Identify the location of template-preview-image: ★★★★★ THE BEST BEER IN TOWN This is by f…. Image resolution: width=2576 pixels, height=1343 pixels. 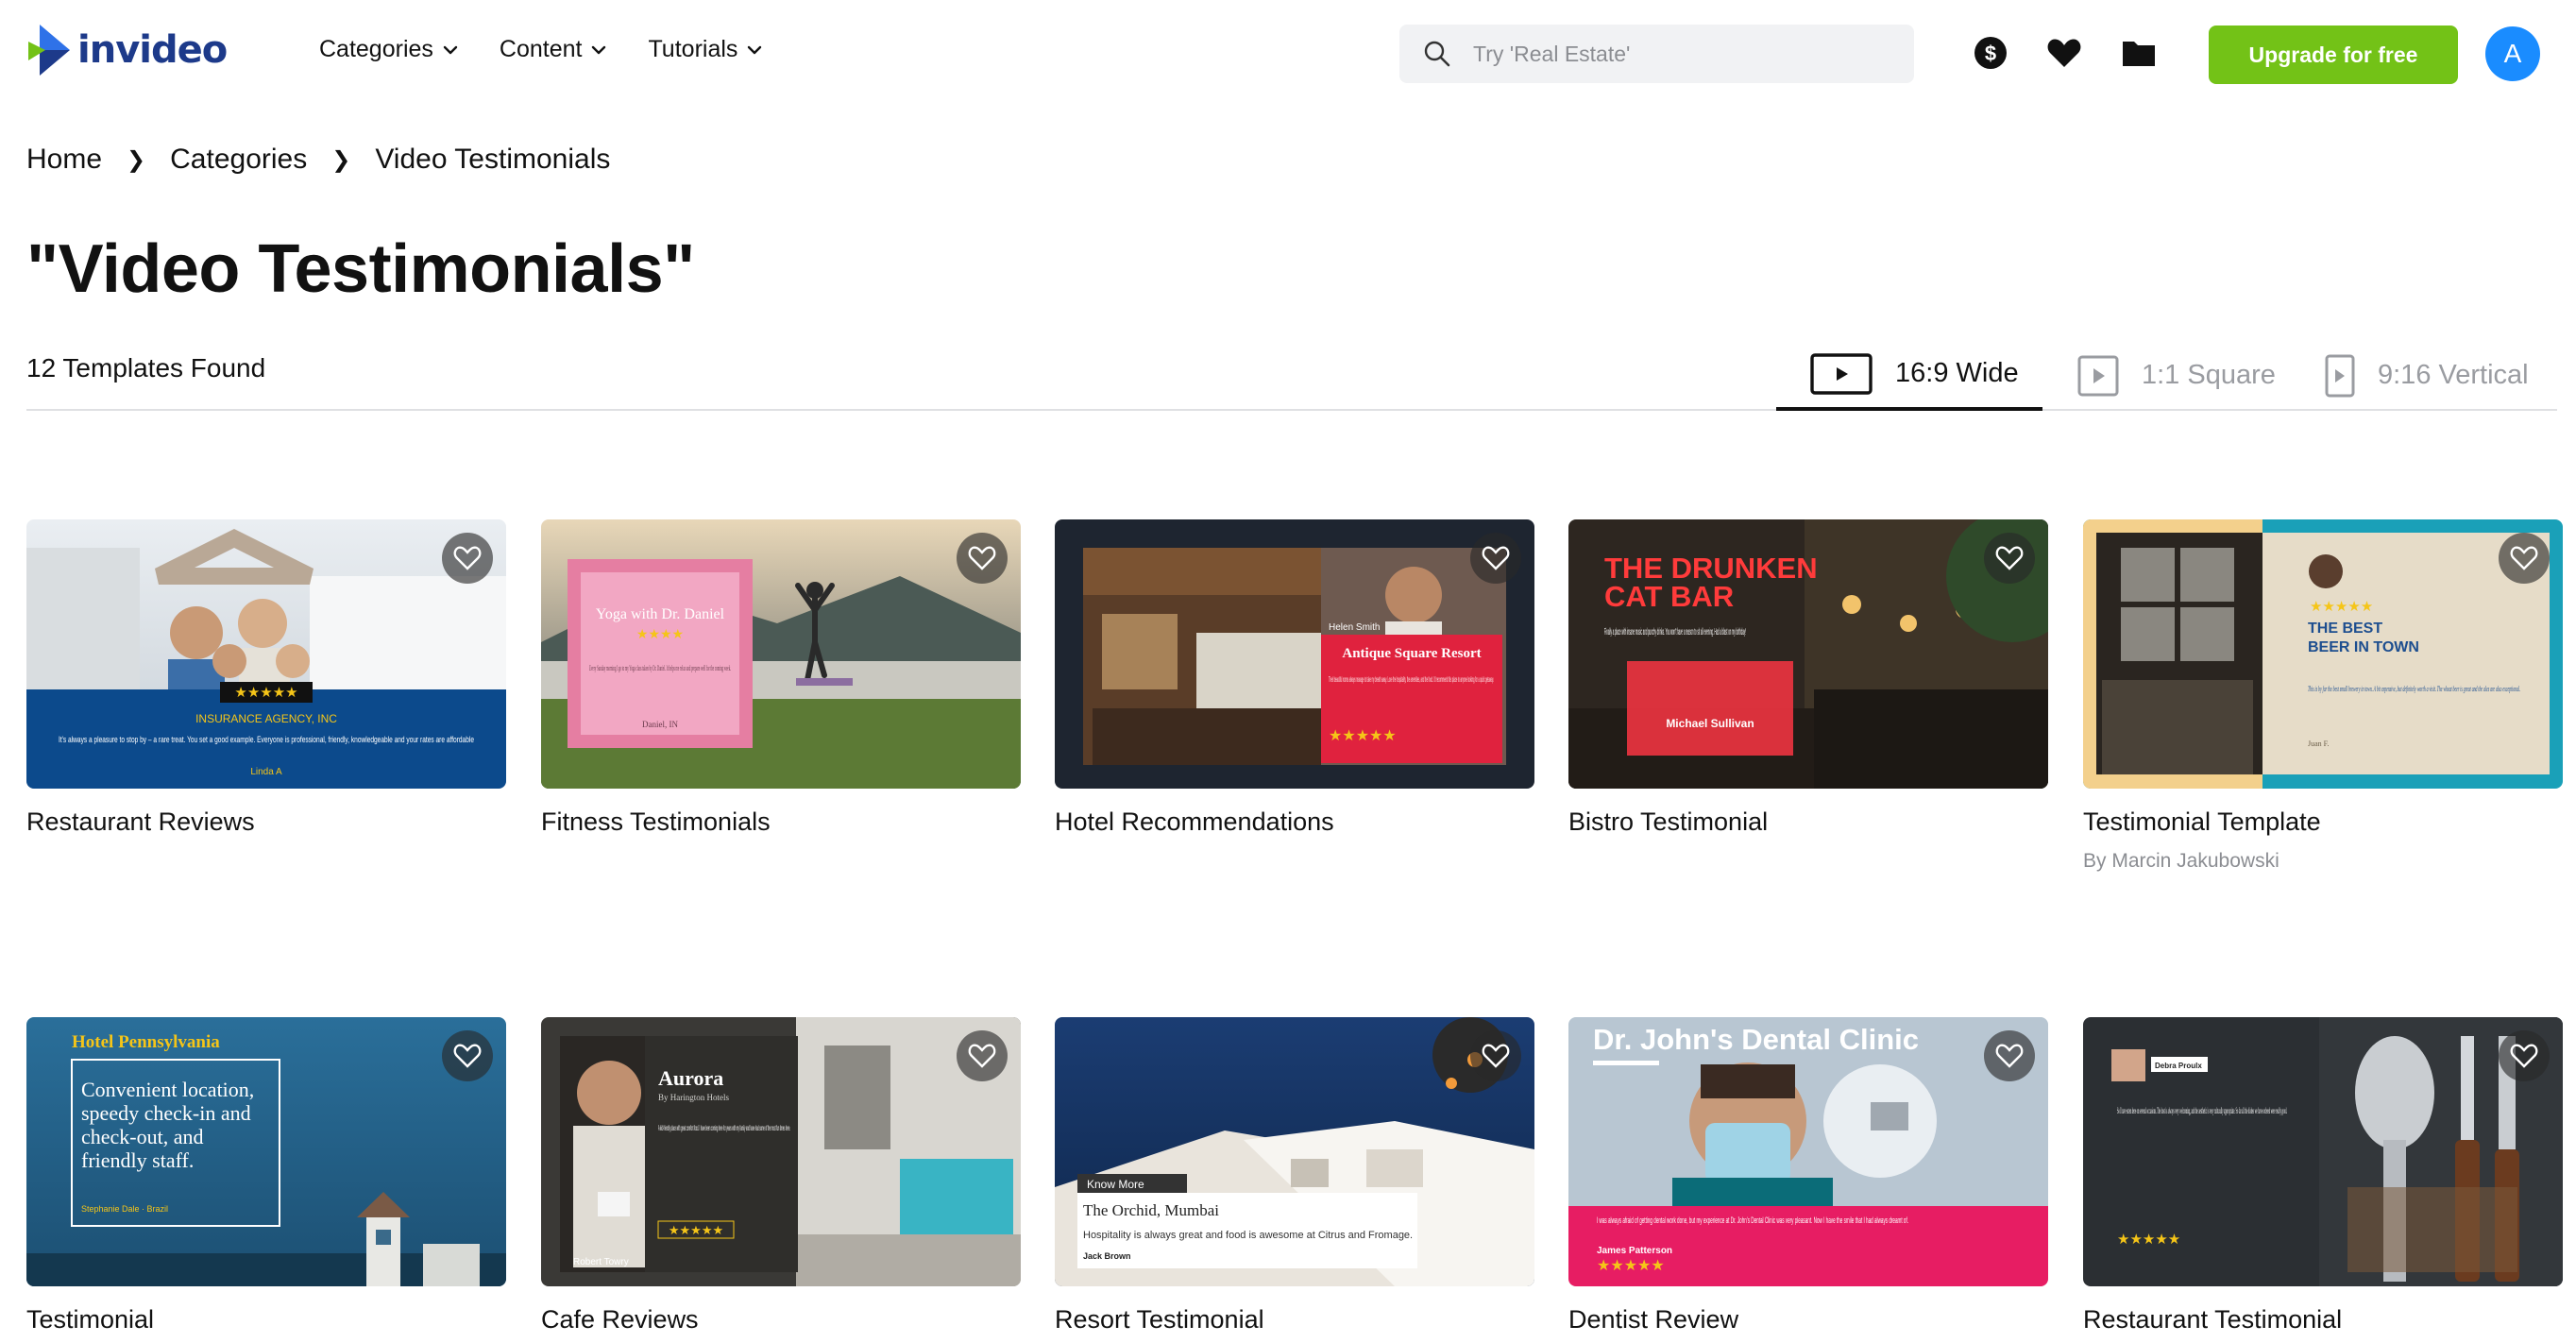
(2323, 654).